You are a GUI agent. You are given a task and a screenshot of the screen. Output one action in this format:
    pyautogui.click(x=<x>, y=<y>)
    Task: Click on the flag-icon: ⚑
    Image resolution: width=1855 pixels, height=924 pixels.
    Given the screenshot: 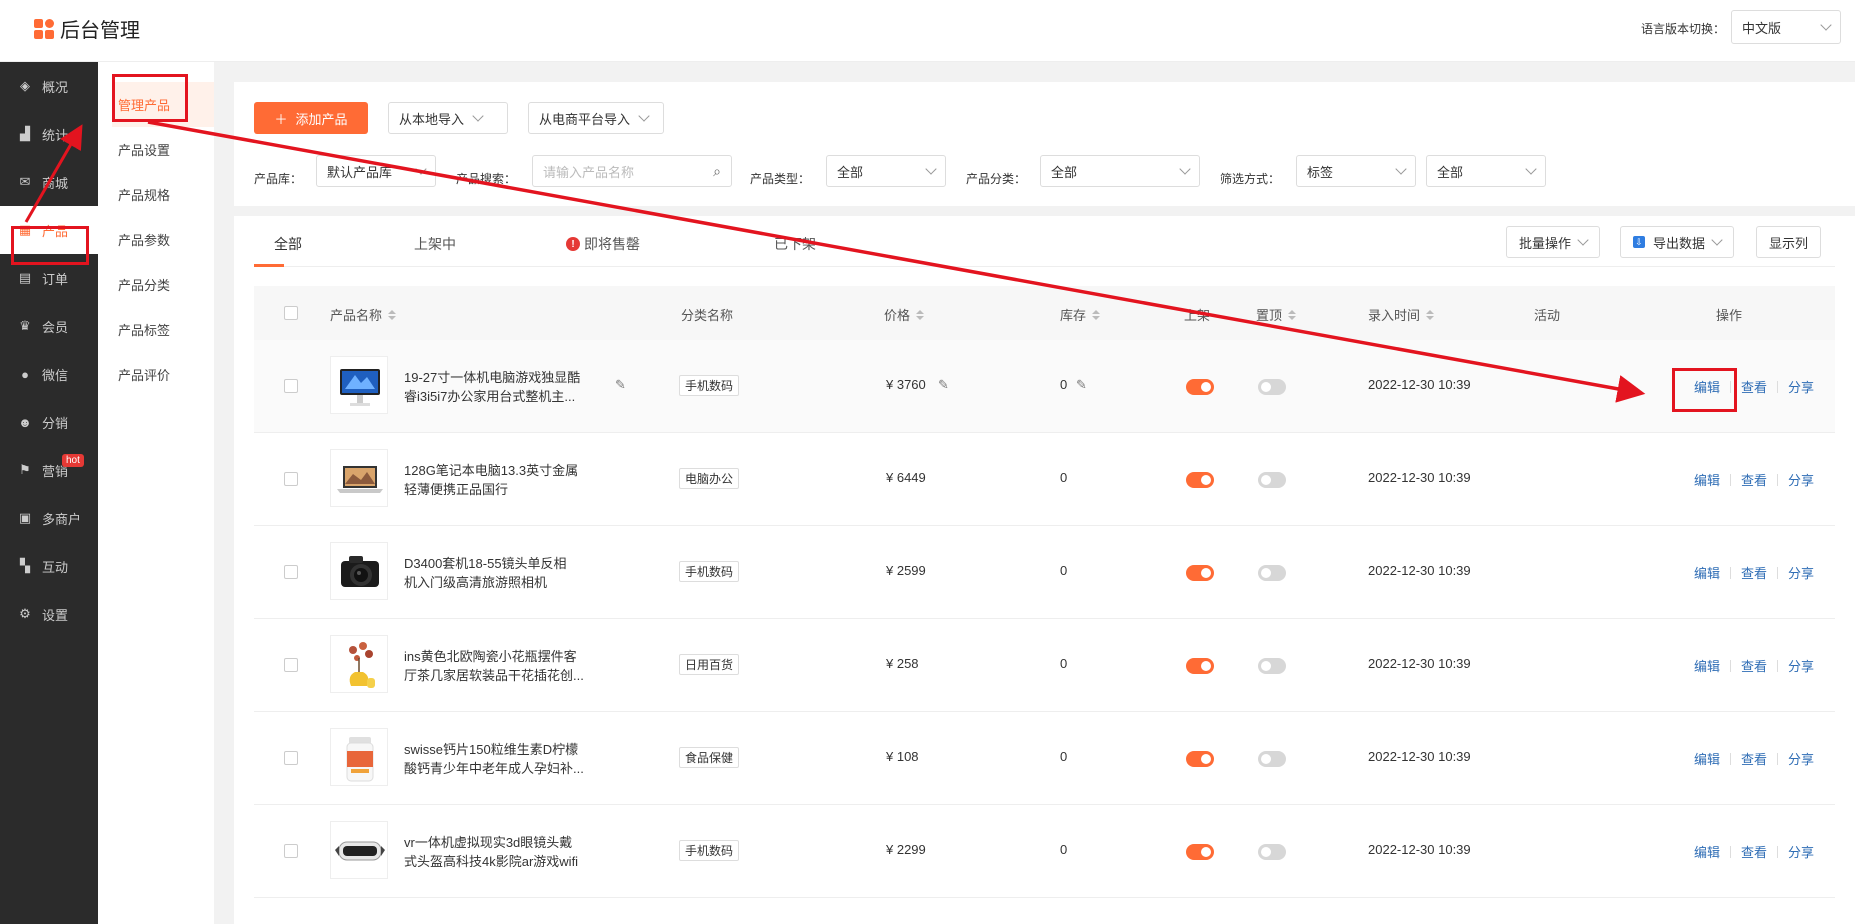 What is the action you would take?
    pyautogui.click(x=25, y=469)
    